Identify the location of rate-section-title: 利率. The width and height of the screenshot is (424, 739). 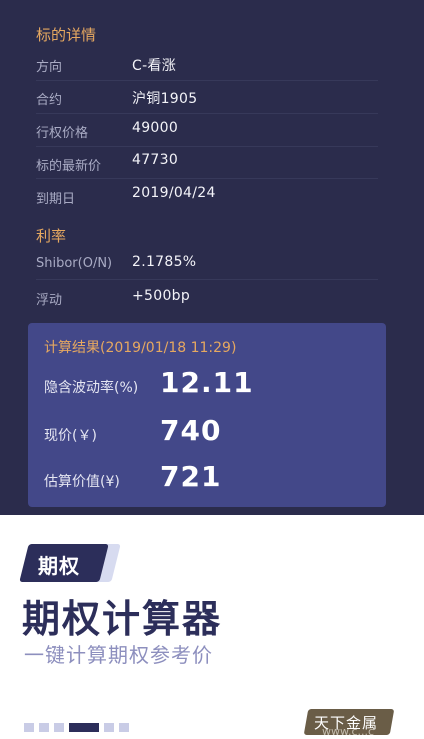
(51, 236).